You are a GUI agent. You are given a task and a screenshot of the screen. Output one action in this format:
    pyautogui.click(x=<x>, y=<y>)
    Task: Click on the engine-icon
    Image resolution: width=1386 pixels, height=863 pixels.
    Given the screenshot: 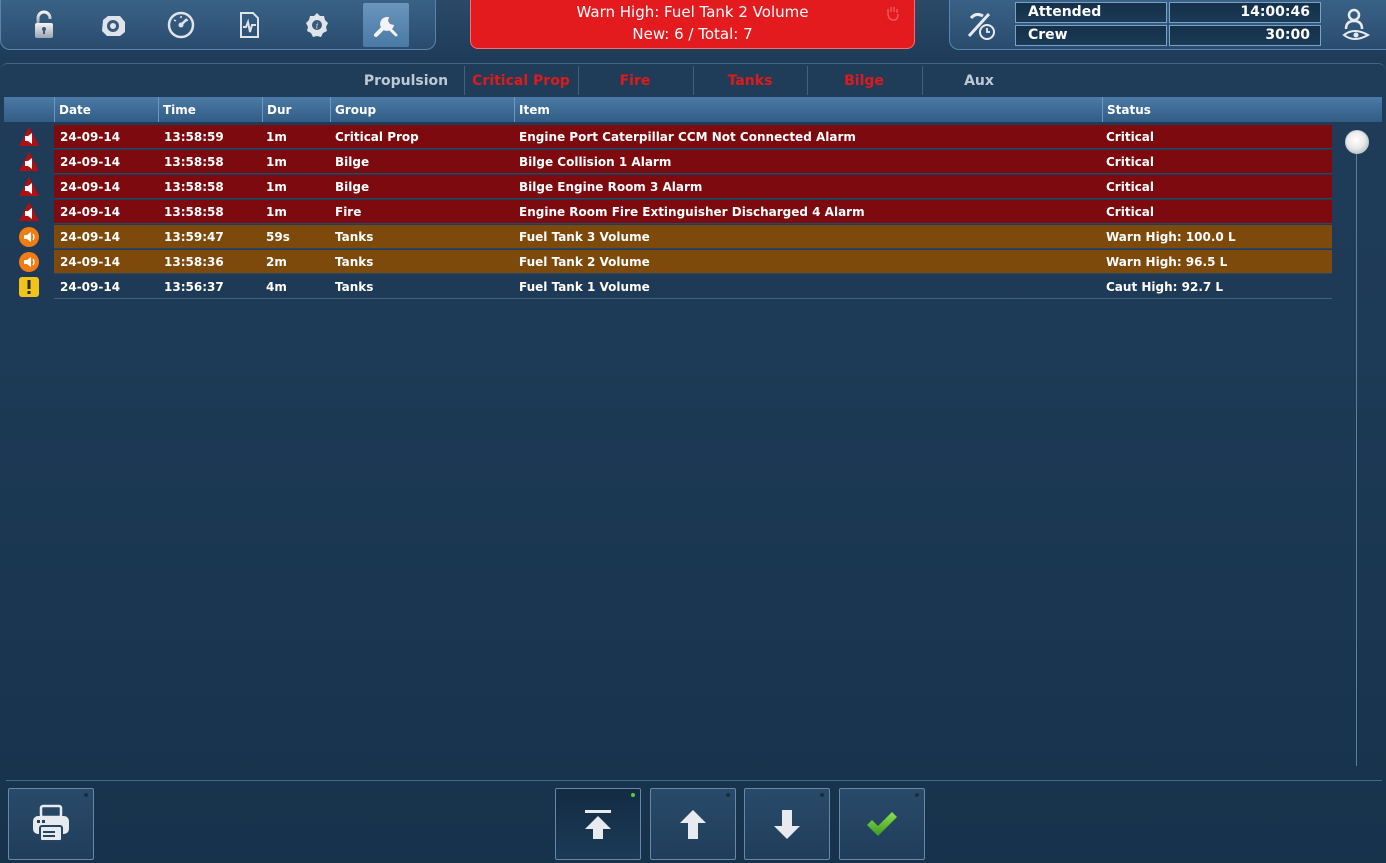 What is the action you would take?
    pyautogui.click(x=113, y=26)
    